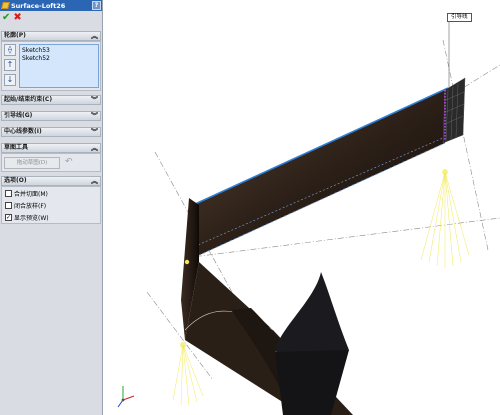 The height and width of the screenshot is (415, 500). What do you see at coordinates (23, 131) in the screenshot?
I see `section-centerline-label: 中心线参数(I)` at bounding box center [23, 131].